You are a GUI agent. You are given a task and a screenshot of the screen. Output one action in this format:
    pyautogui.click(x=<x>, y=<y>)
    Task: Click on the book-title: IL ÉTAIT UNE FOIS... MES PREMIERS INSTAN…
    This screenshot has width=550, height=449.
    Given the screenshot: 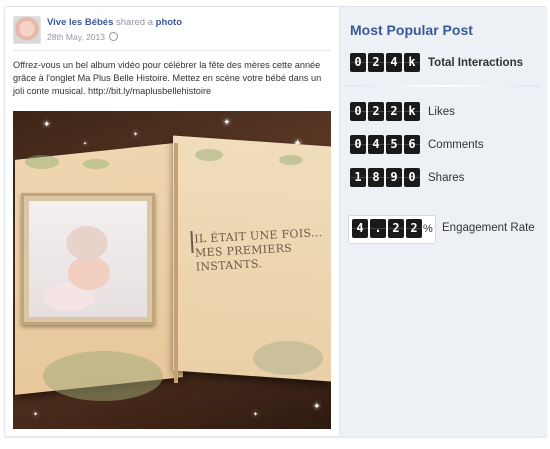 What is the action you would take?
    pyautogui.click(x=262, y=249)
    